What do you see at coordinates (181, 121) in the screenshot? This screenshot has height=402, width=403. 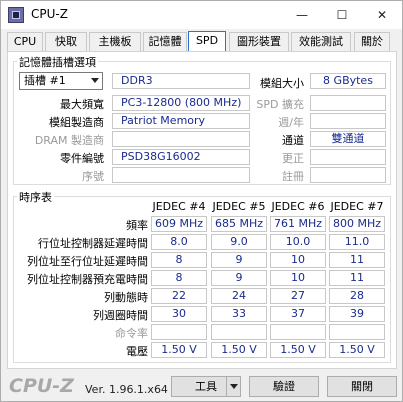 I see `module-manufacturer-field: Patriot Memory` at bounding box center [181, 121].